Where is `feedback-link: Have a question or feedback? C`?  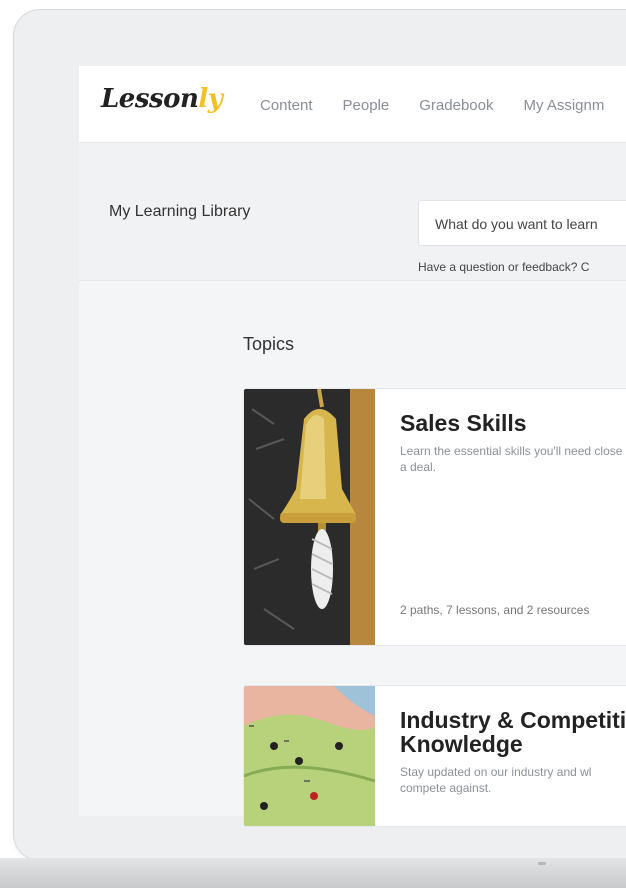 feedback-link: Have a question or feedback? C is located at coordinates (503, 267).